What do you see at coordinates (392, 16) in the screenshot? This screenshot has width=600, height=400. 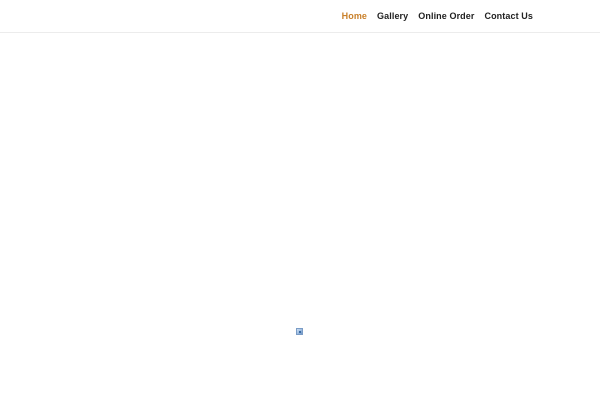 I see `nav-link-gallery: Gallery` at bounding box center [392, 16].